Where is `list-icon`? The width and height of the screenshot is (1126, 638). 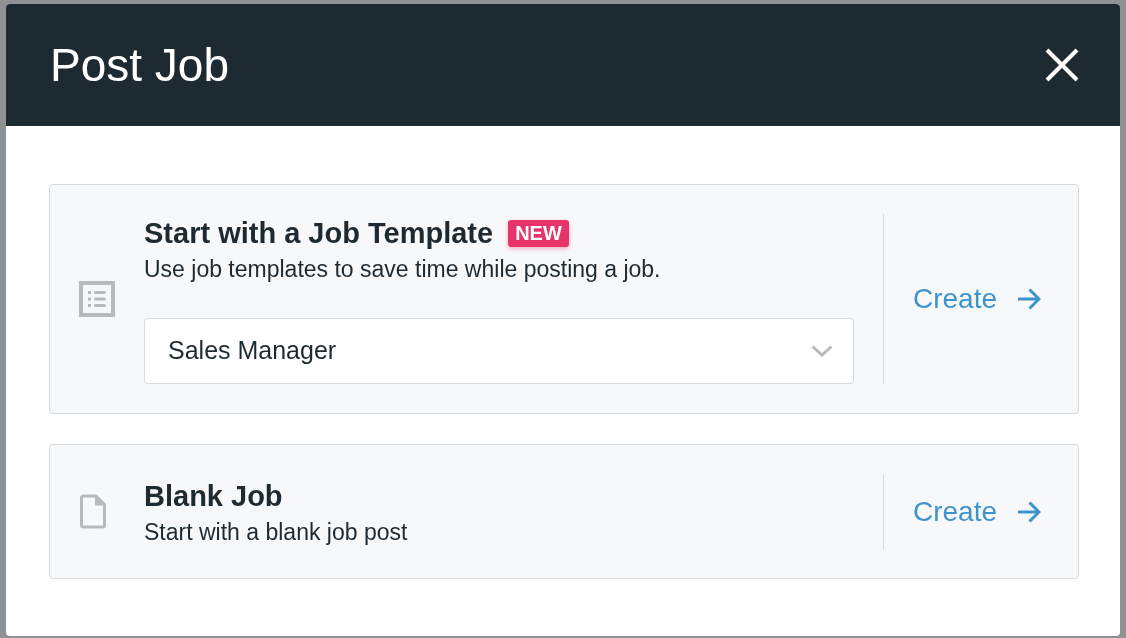 list-icon is located at coordinates (97, 299).